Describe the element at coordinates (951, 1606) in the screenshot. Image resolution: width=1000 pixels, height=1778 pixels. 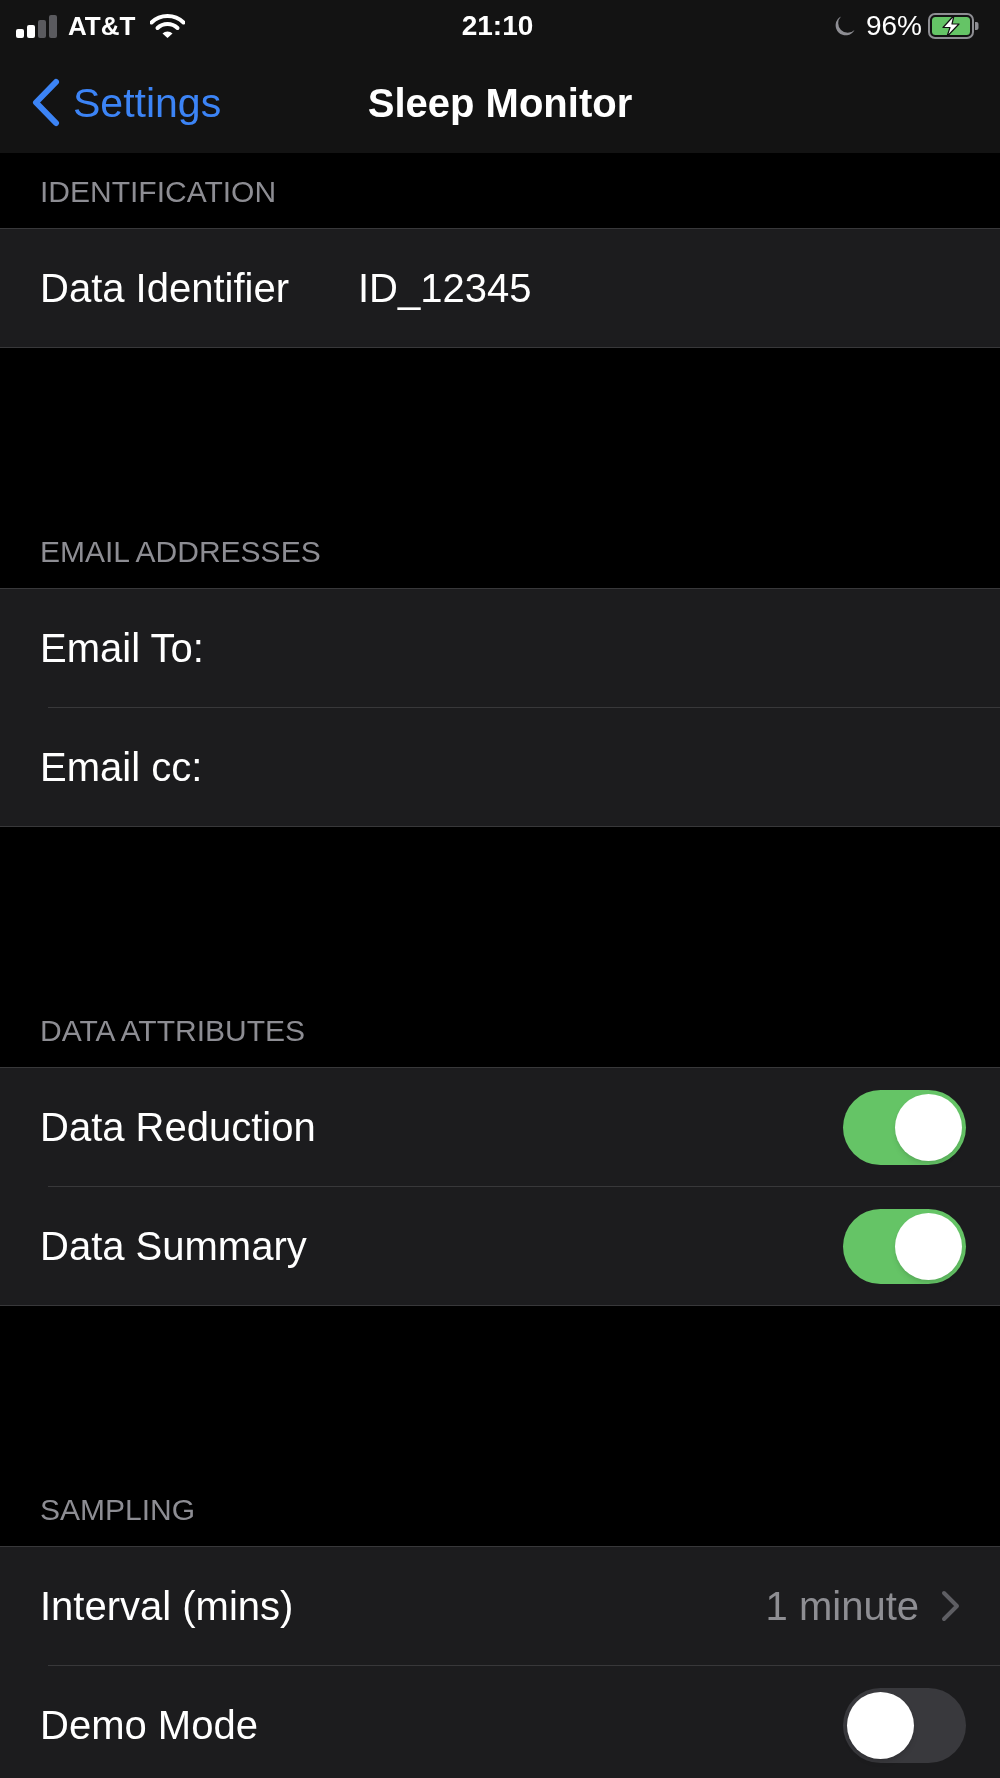
I see `chevron-right-icon` at that location.